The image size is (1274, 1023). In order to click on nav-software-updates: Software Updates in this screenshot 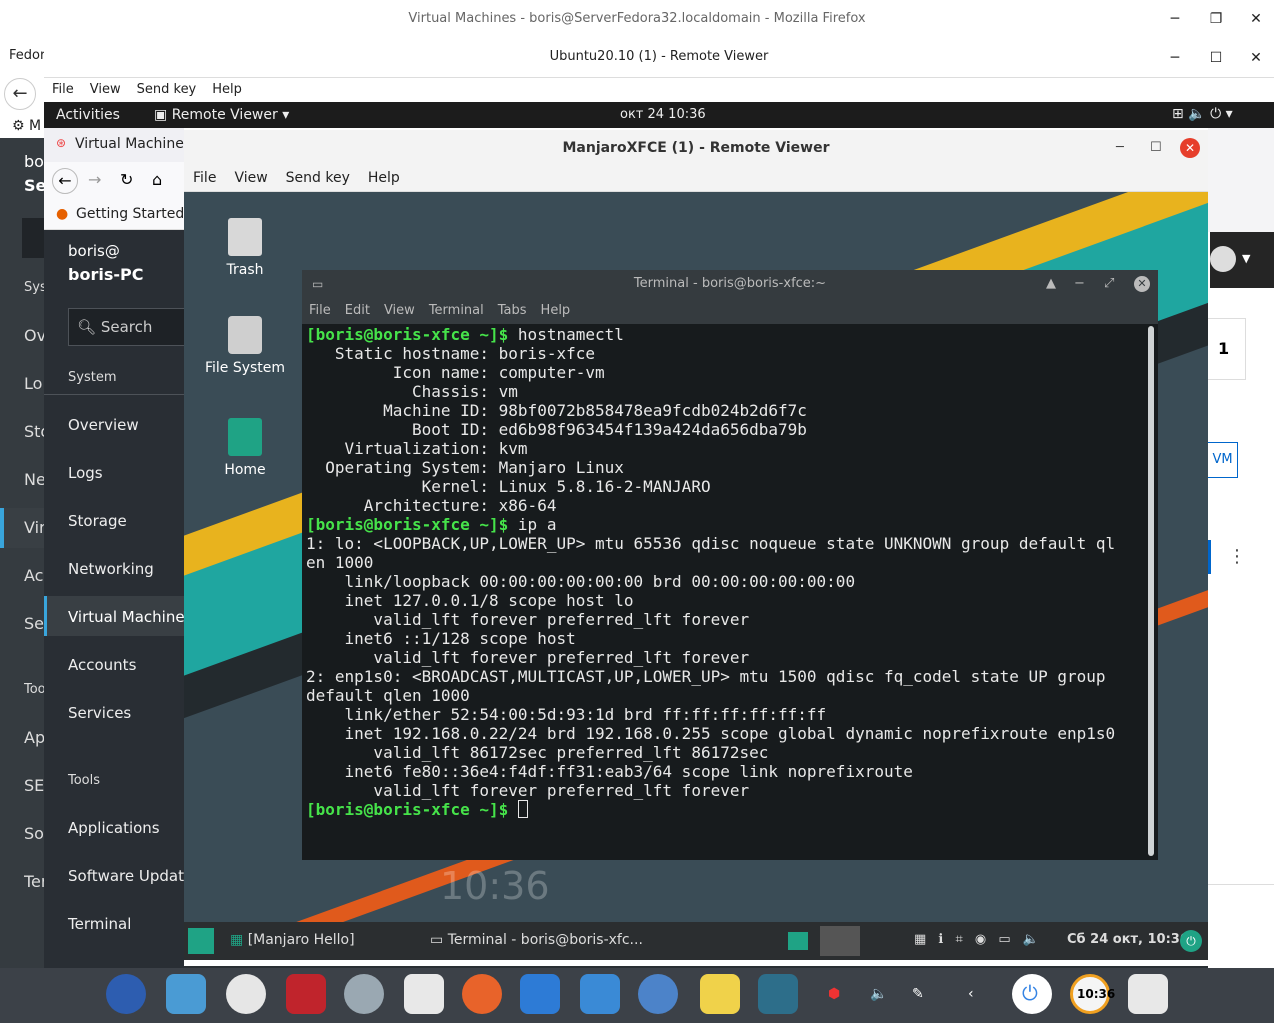, I will do `click(134, 876)`.